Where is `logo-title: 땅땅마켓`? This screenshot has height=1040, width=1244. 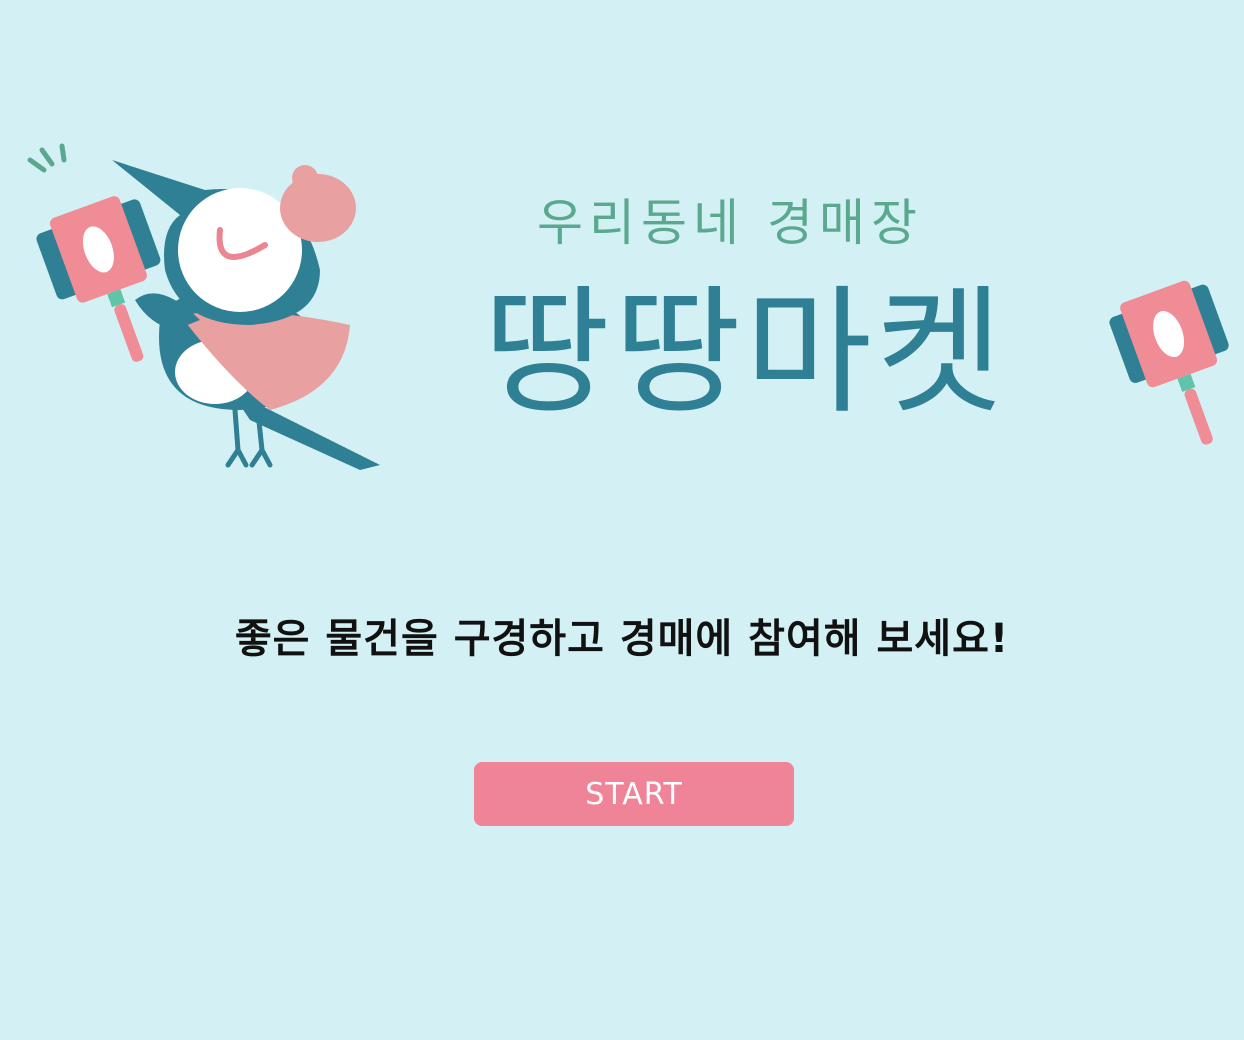 logo-title: 땅땅마켓 is located at coordinates (745, 352).